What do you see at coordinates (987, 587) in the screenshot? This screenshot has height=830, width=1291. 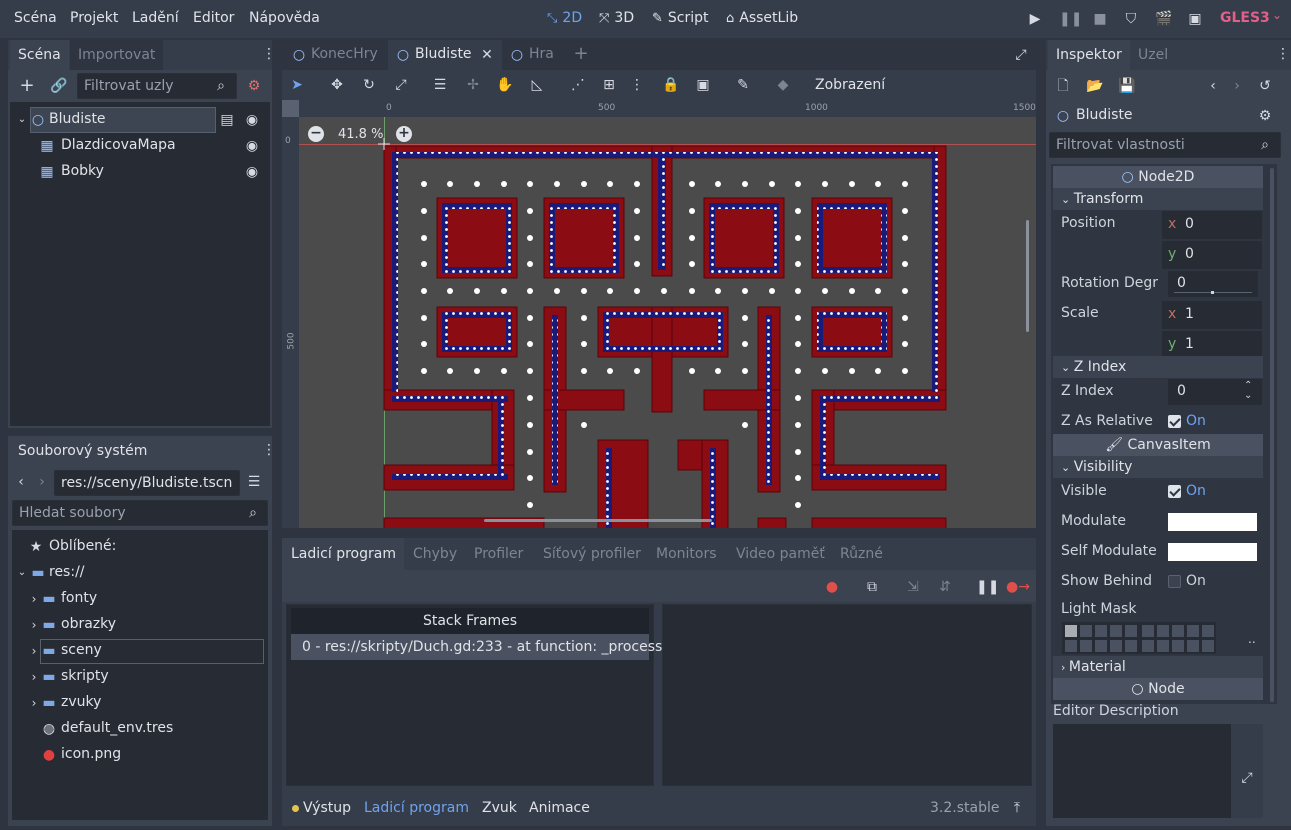 I see `break-icon: ❚❚` at bounding box center [987, 587].